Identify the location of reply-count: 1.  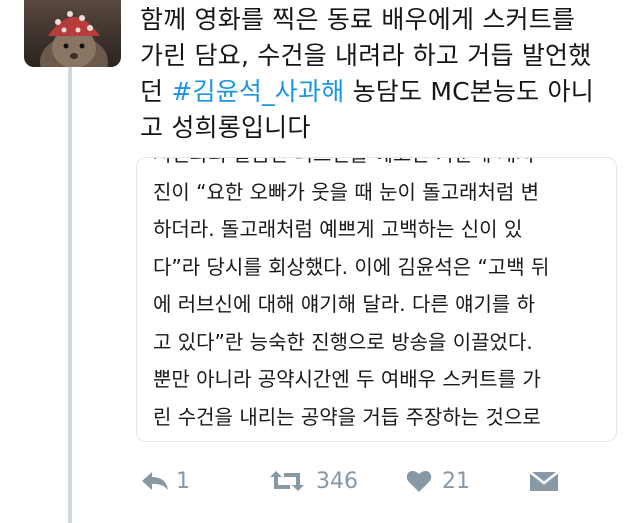
(183, 481).